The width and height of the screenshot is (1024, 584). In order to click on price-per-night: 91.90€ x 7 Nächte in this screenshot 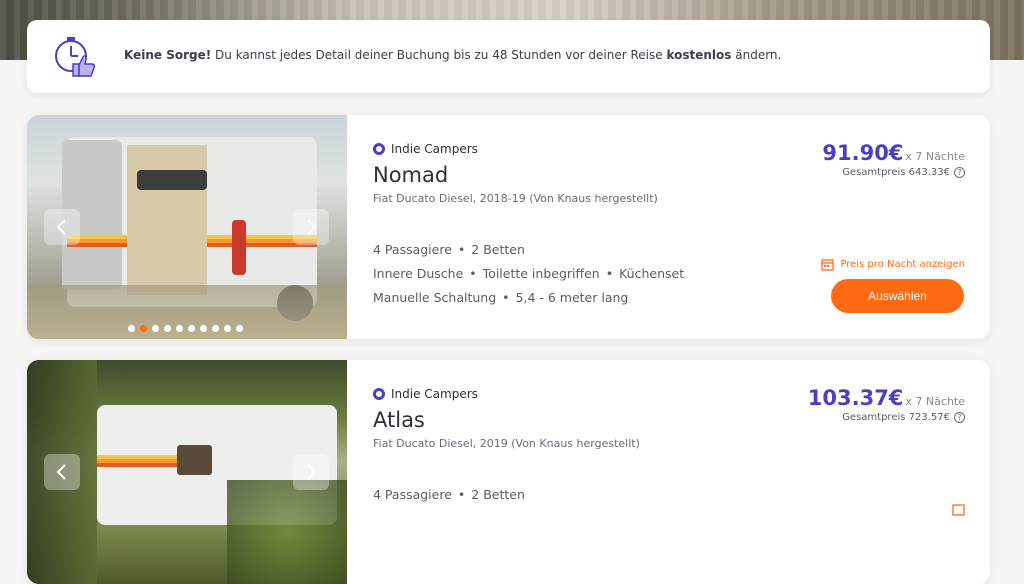, I will do `click(893, 153)`.